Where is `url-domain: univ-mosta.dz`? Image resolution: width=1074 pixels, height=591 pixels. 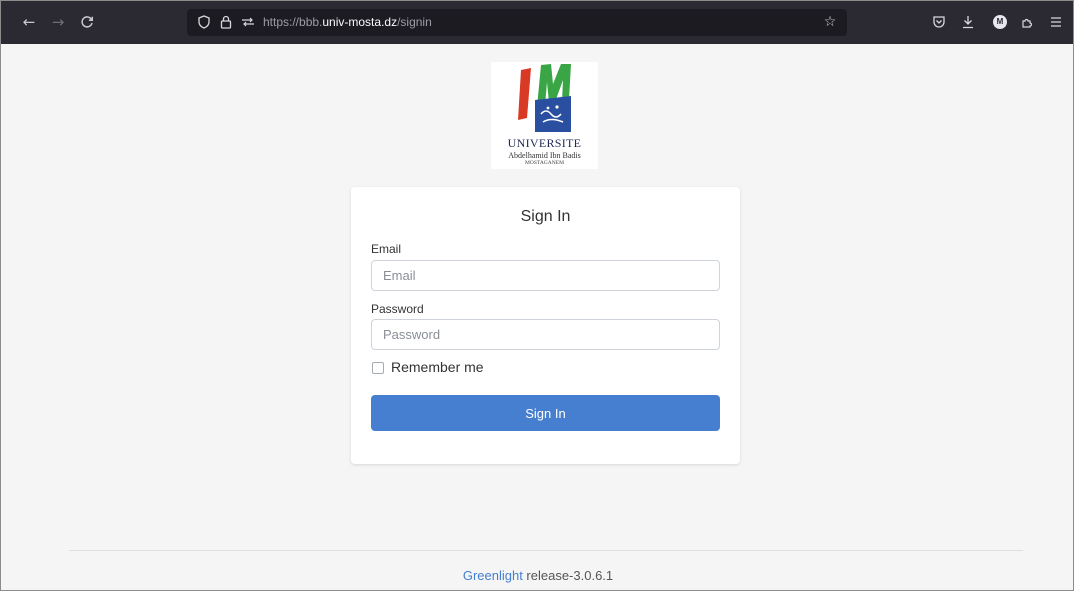
url-domain: univ-mosta.dz is located at coordinates (360, 22).